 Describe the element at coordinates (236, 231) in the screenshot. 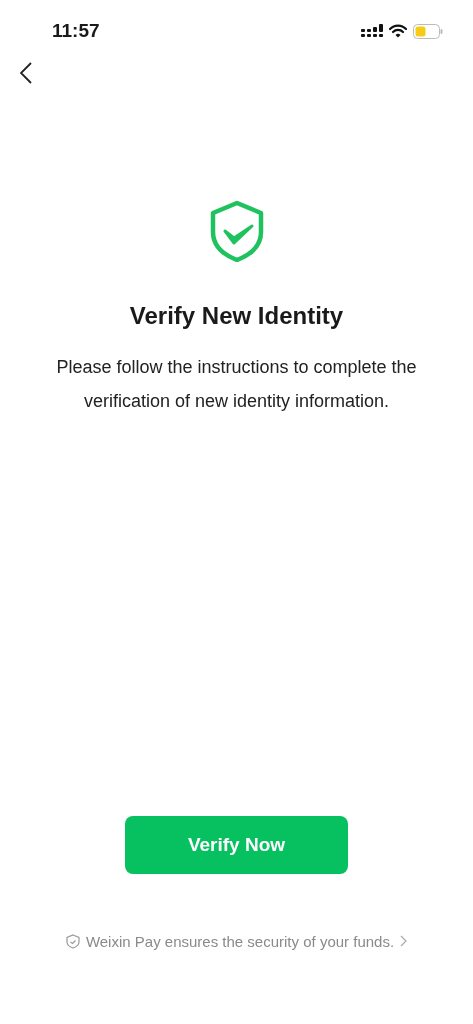

I see `shield-check-icon` at that location.